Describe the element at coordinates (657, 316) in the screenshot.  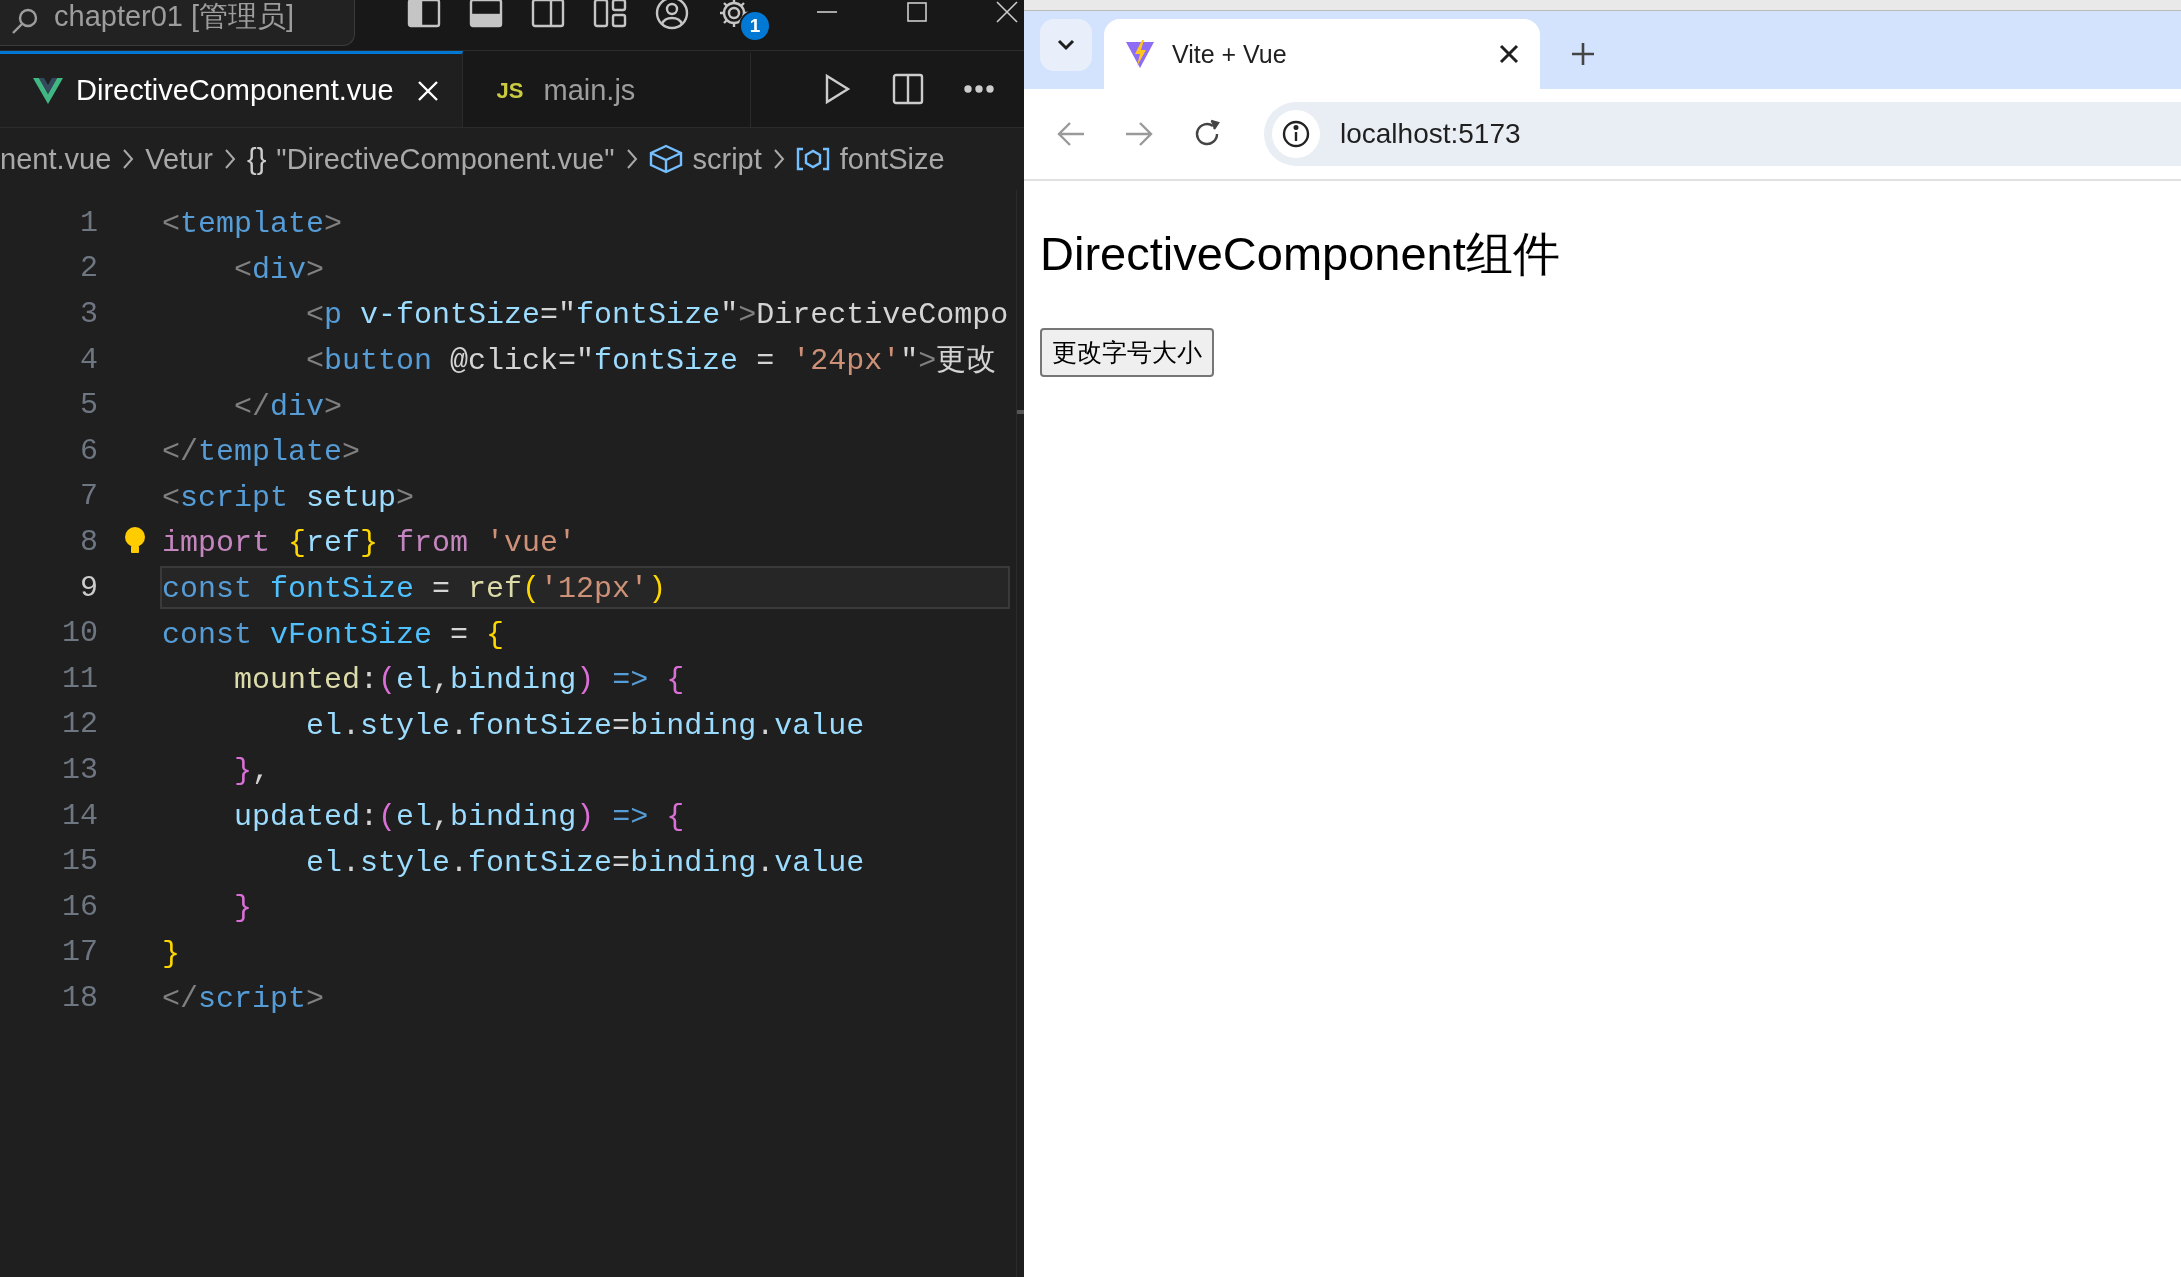
I see `code-line: <p v-fontSize="fontSize">DirectiveCompo` at that location.